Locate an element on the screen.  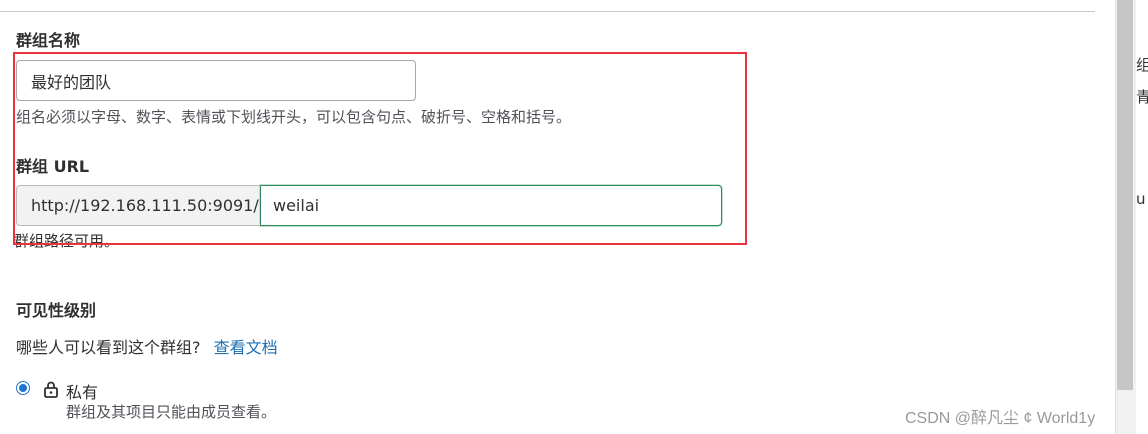
group-name-input: 最好的团队 is located at coordinates (216, 80).